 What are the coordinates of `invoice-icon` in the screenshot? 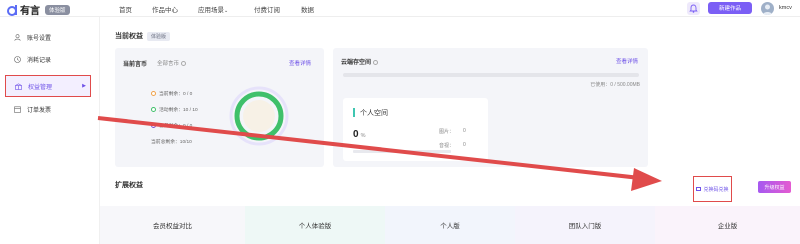 It's located at (17, 109).